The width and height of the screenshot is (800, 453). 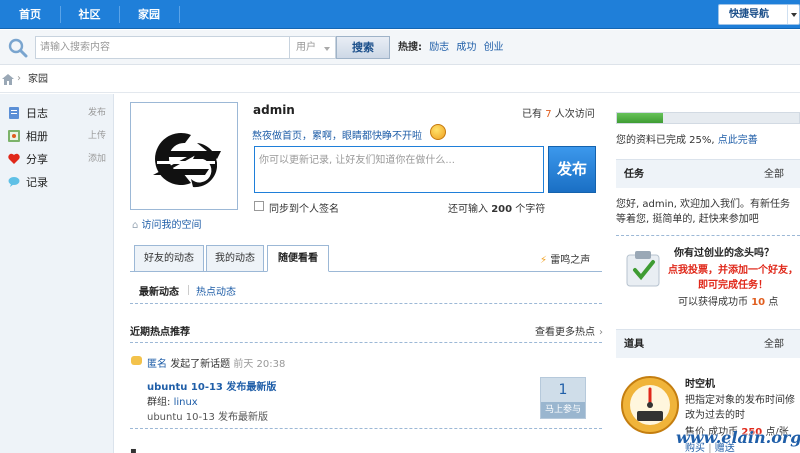 I want to click on visit-space-link: ⌂ 访问我的空间, so click(x=167, y=223).